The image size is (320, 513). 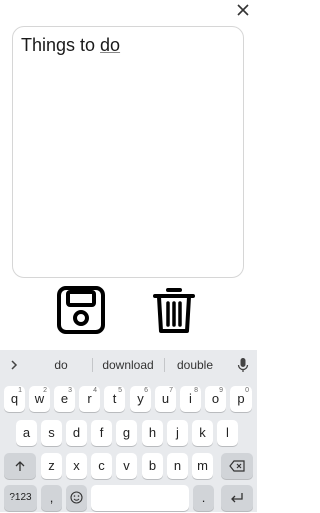 I want to click on note-text-prefix: Things to, so click(x=61, y=45).